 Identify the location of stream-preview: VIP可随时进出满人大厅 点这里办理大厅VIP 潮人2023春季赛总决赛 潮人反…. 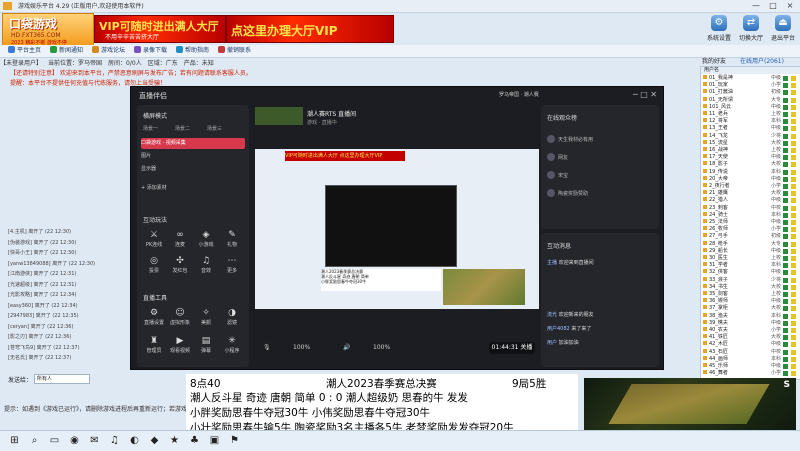
(397, 229).